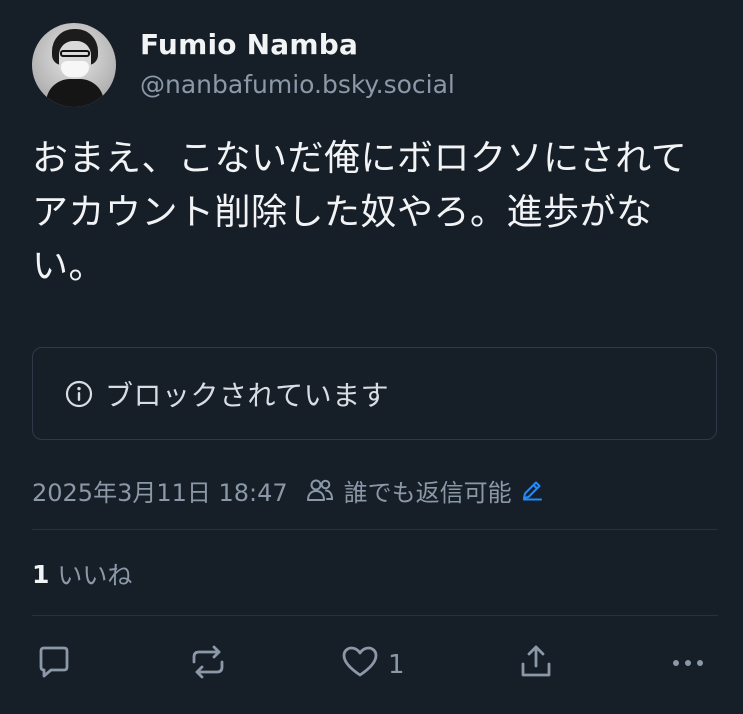 The image size is (743, 714). I want to click on reply-button, so click(54, 665).